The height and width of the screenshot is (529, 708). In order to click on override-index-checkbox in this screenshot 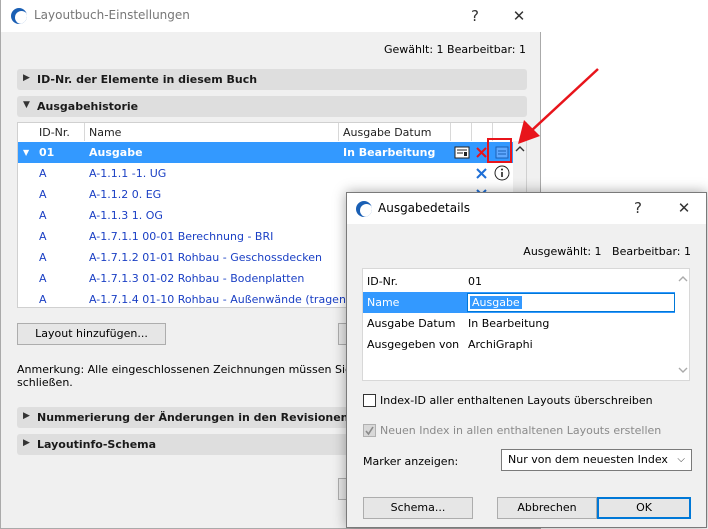, I will do `click(369, 400)`.